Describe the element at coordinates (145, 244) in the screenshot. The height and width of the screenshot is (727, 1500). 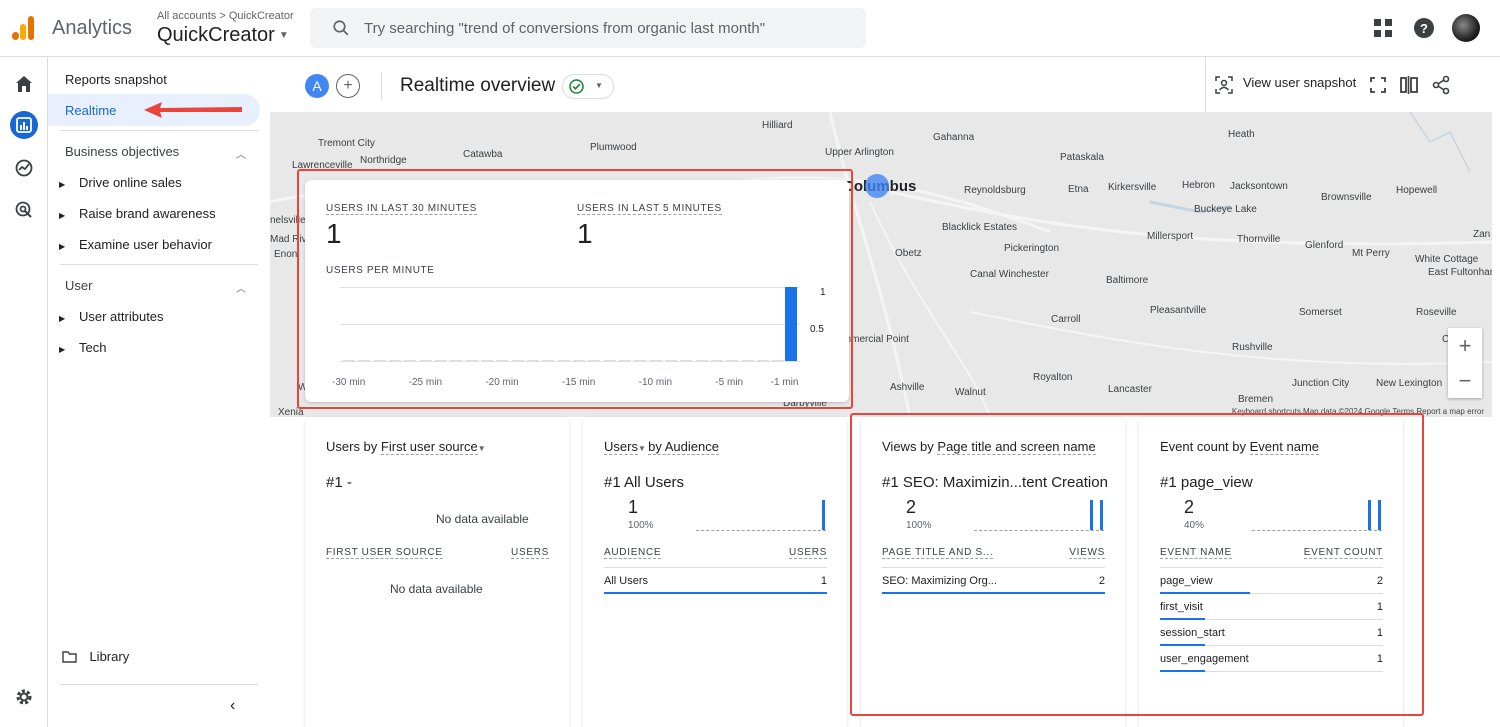
I see `nav-item-label: Examine user behavior` at that location.